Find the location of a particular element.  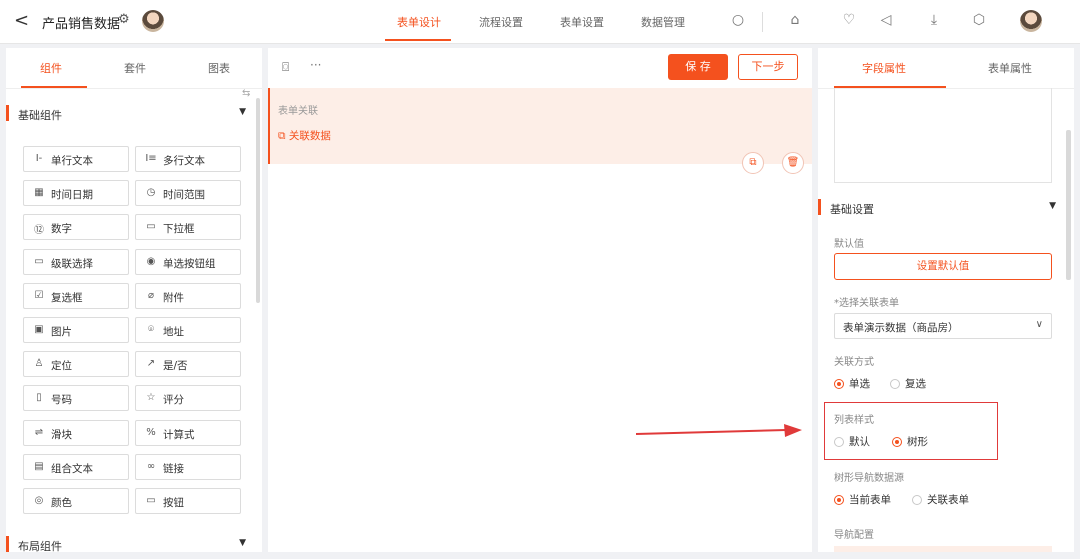

component-icon: ↗ is located at coordinates (151, 364).